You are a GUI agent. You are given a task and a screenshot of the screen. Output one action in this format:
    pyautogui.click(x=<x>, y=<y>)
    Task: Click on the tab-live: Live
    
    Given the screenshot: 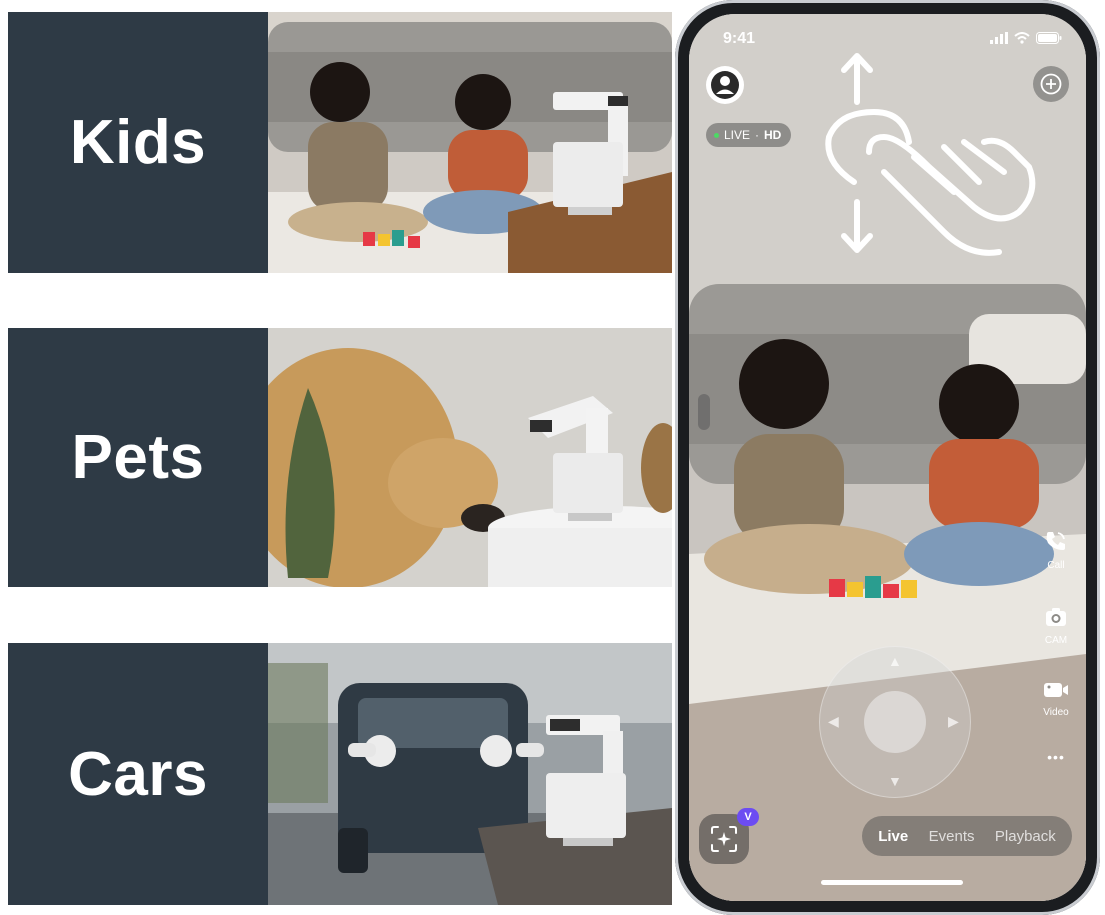 What is the action you would take?
    pyautogui.click(x=893, y=836)
    